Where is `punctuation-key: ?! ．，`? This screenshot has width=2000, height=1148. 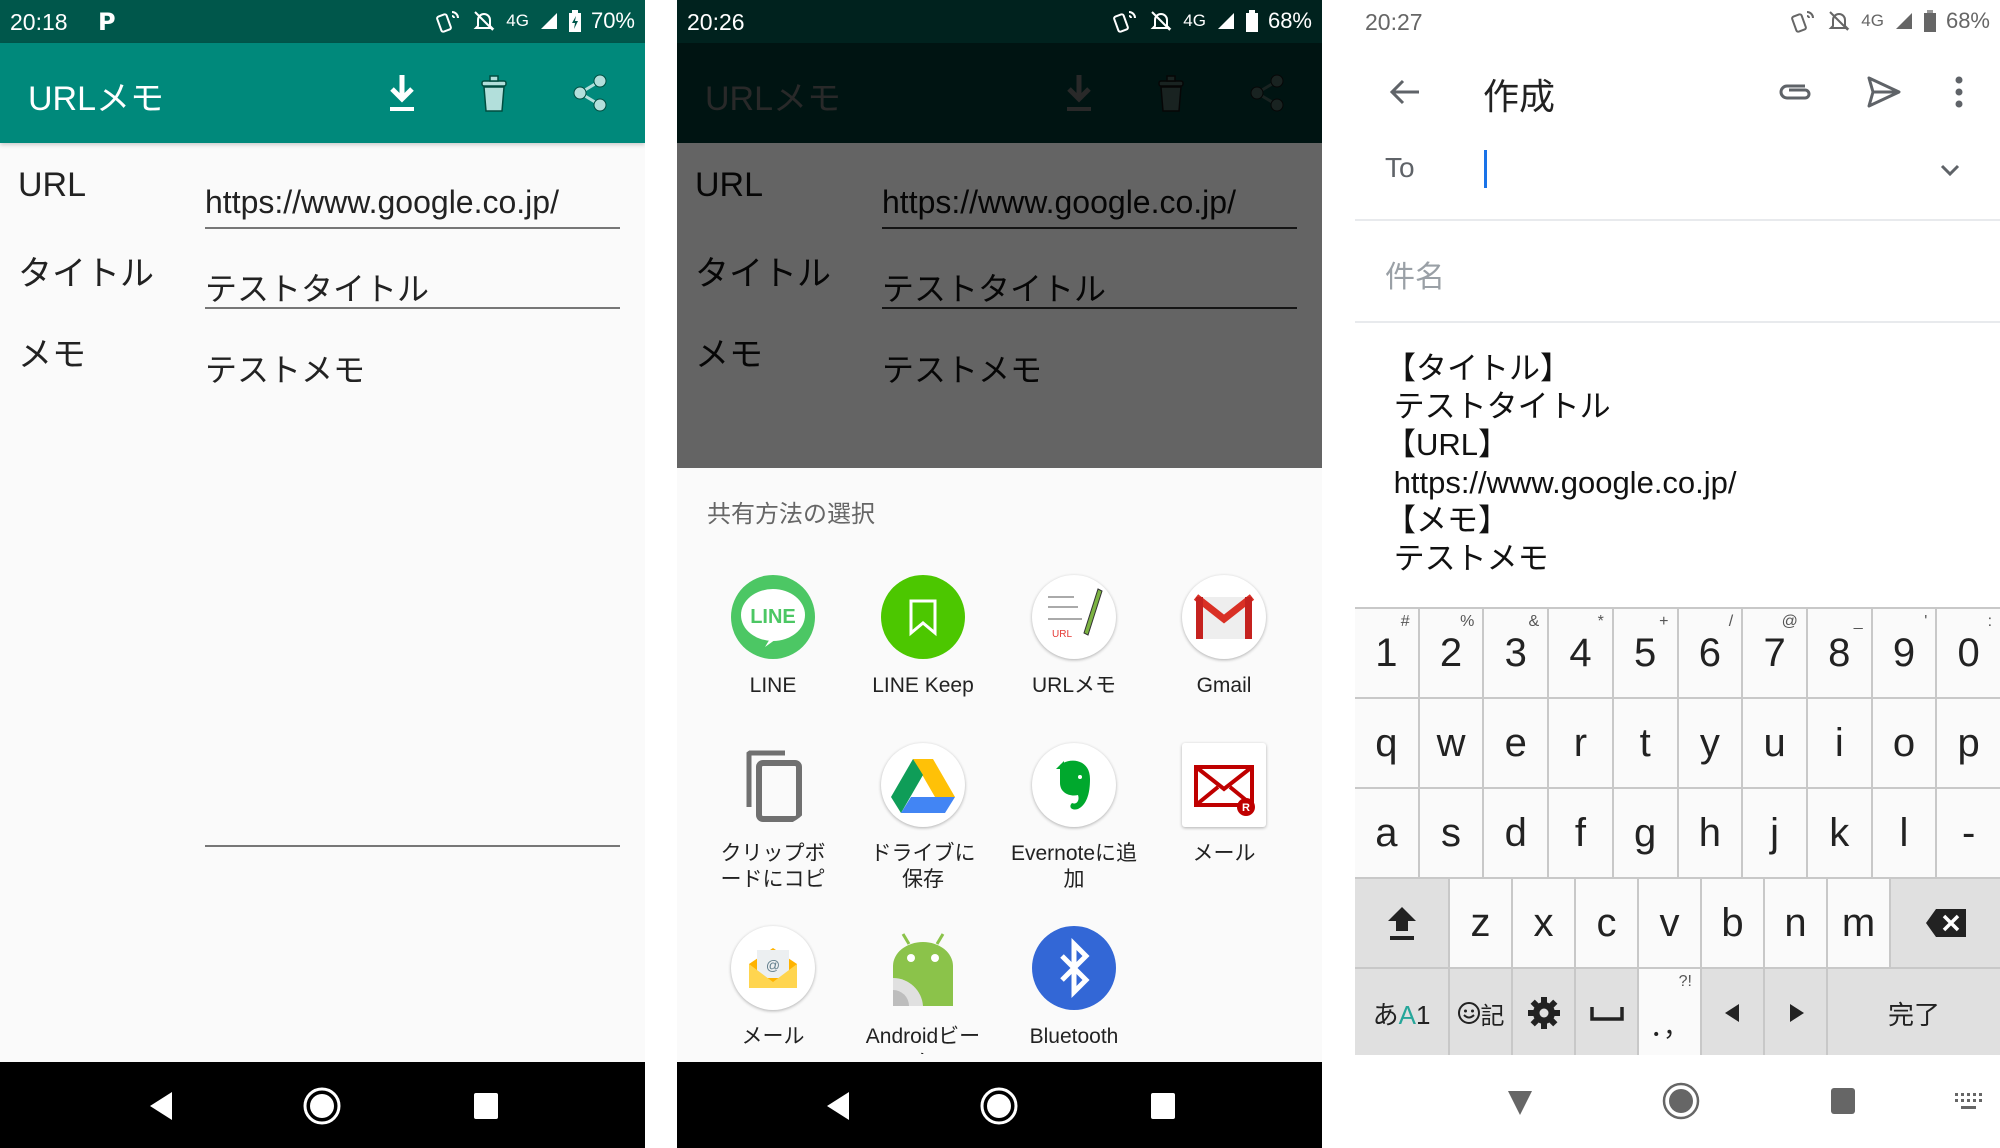 punctuation-key: ?! ．， is located at coordinates (1669, 1013).